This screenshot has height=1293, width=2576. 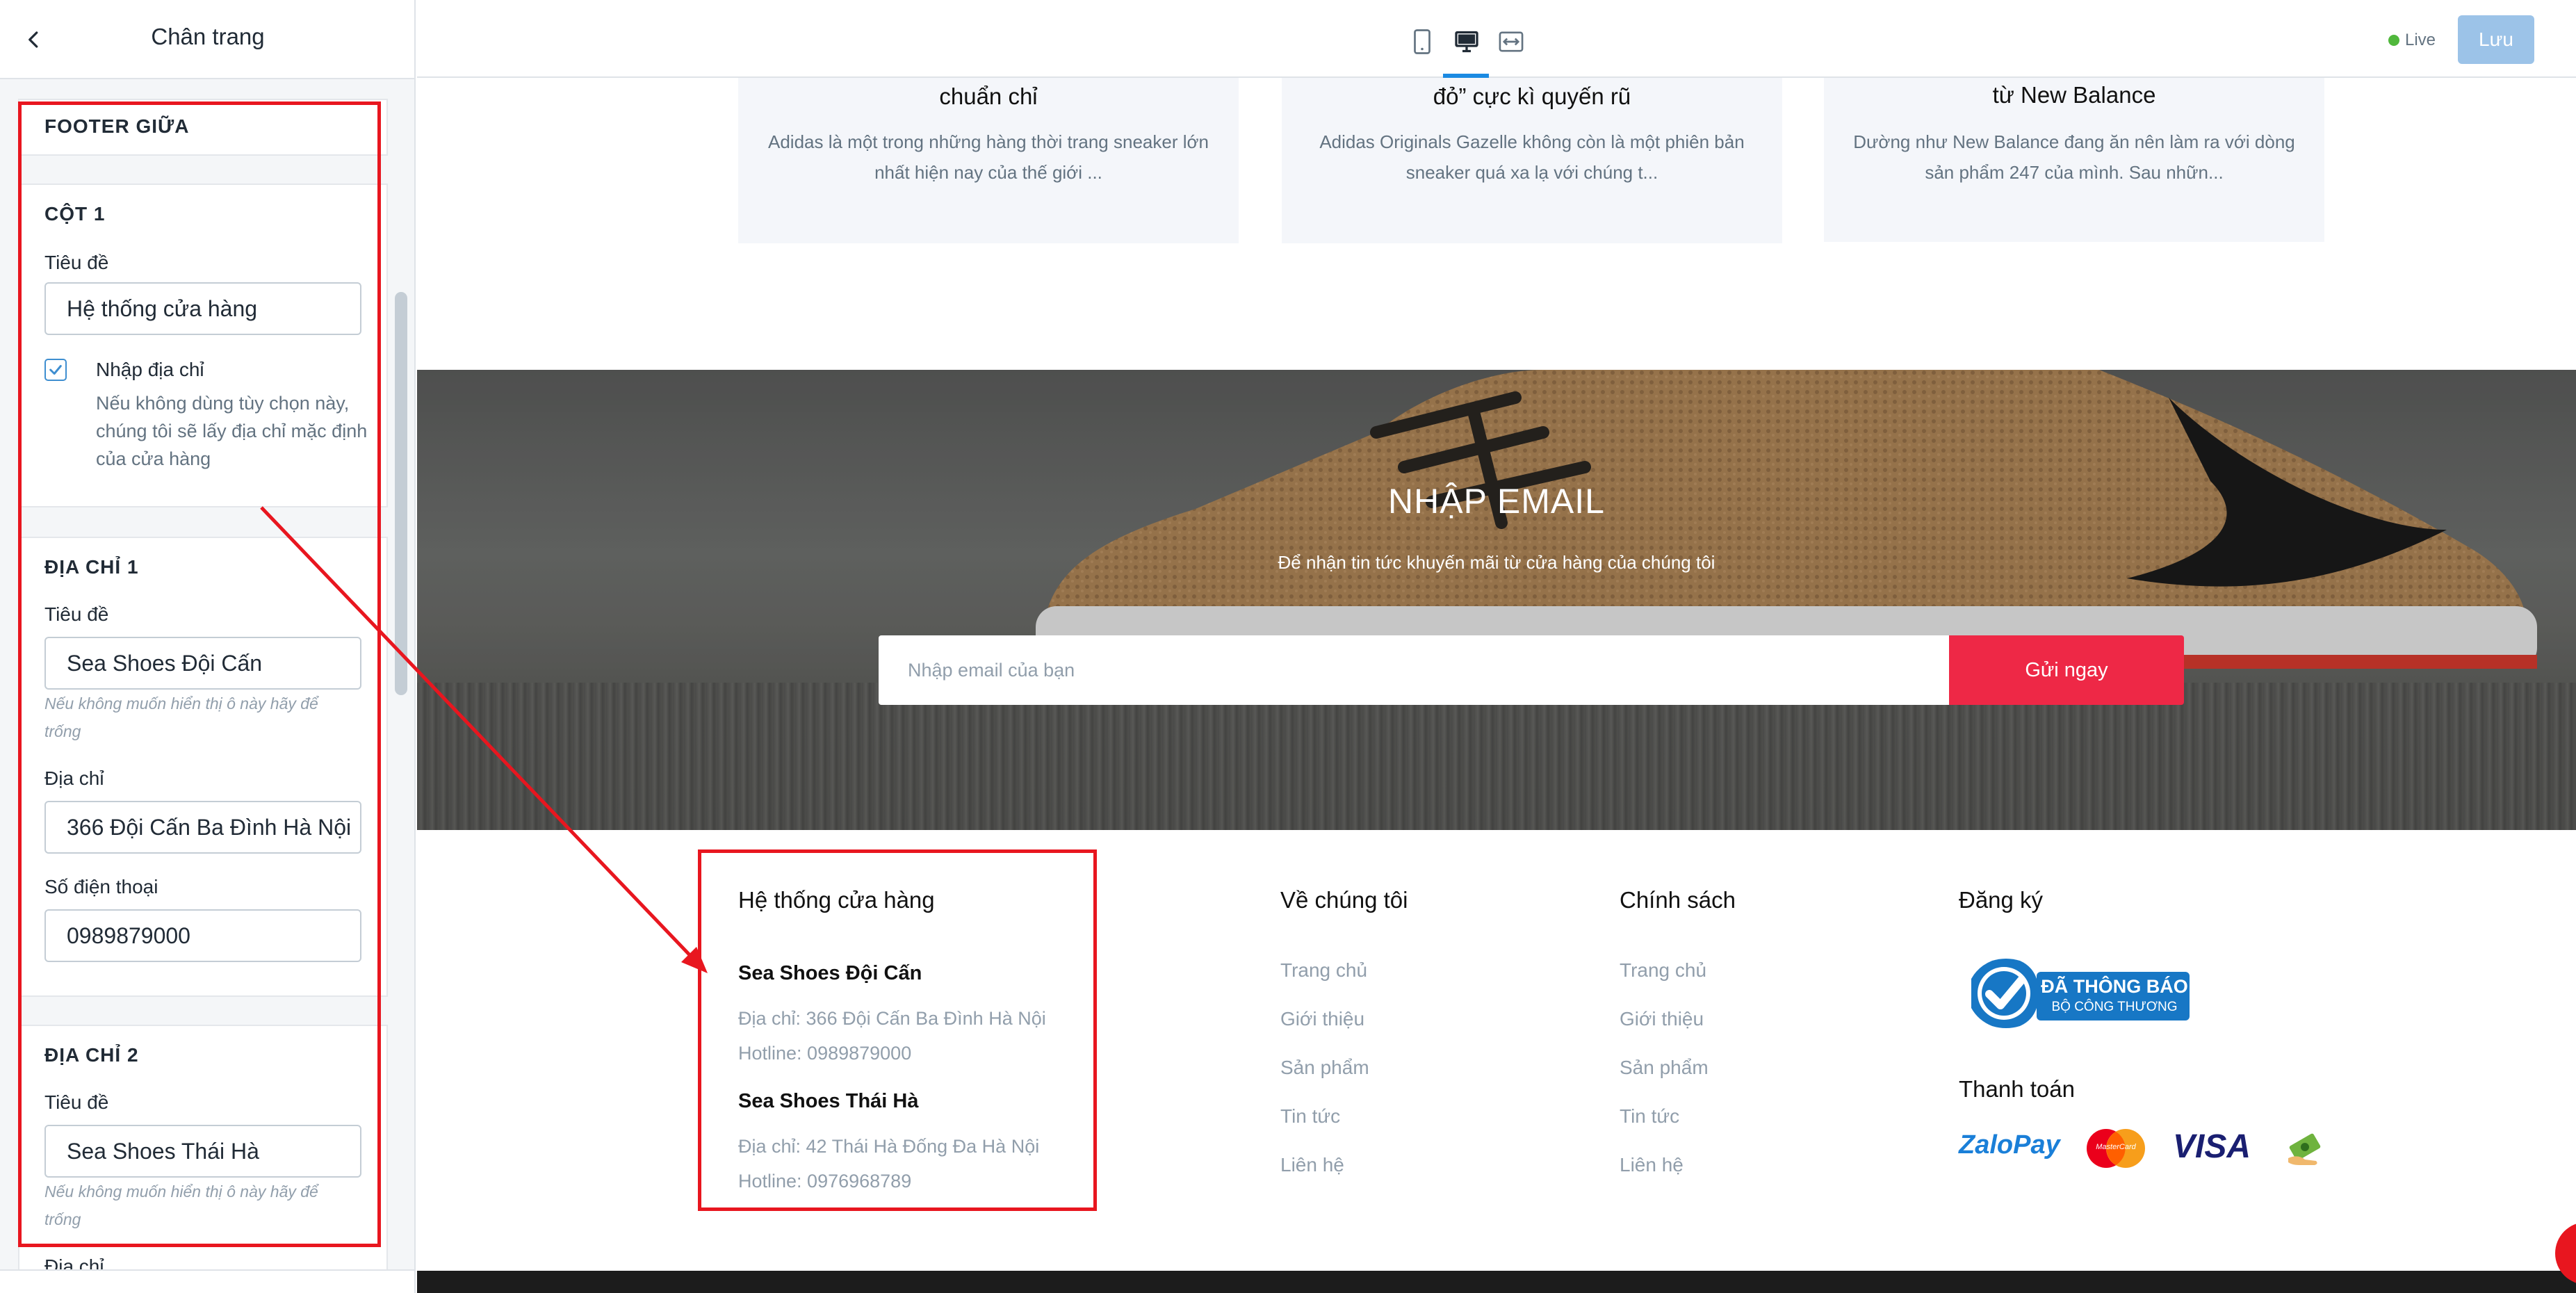 I want to click on footer-col3-link: Liên hệ, so click(x=1652, y=1165).